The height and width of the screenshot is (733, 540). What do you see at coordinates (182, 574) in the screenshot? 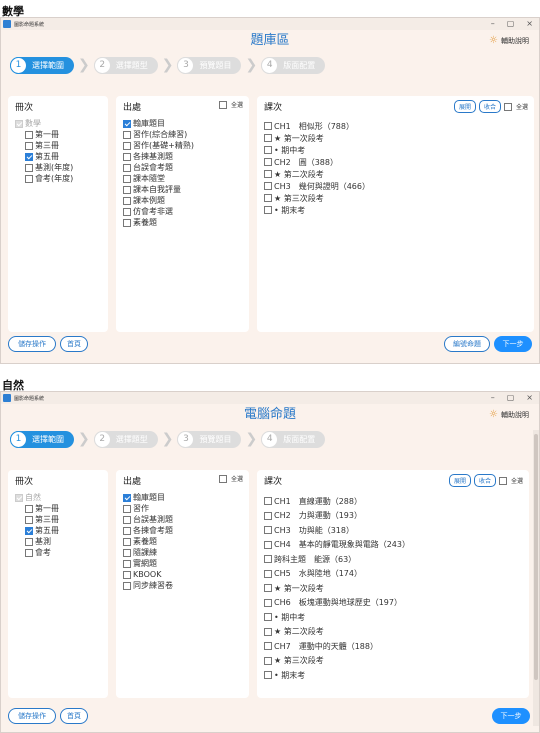
I see `source-item: KBOOK` at bounding box center [182, 574].